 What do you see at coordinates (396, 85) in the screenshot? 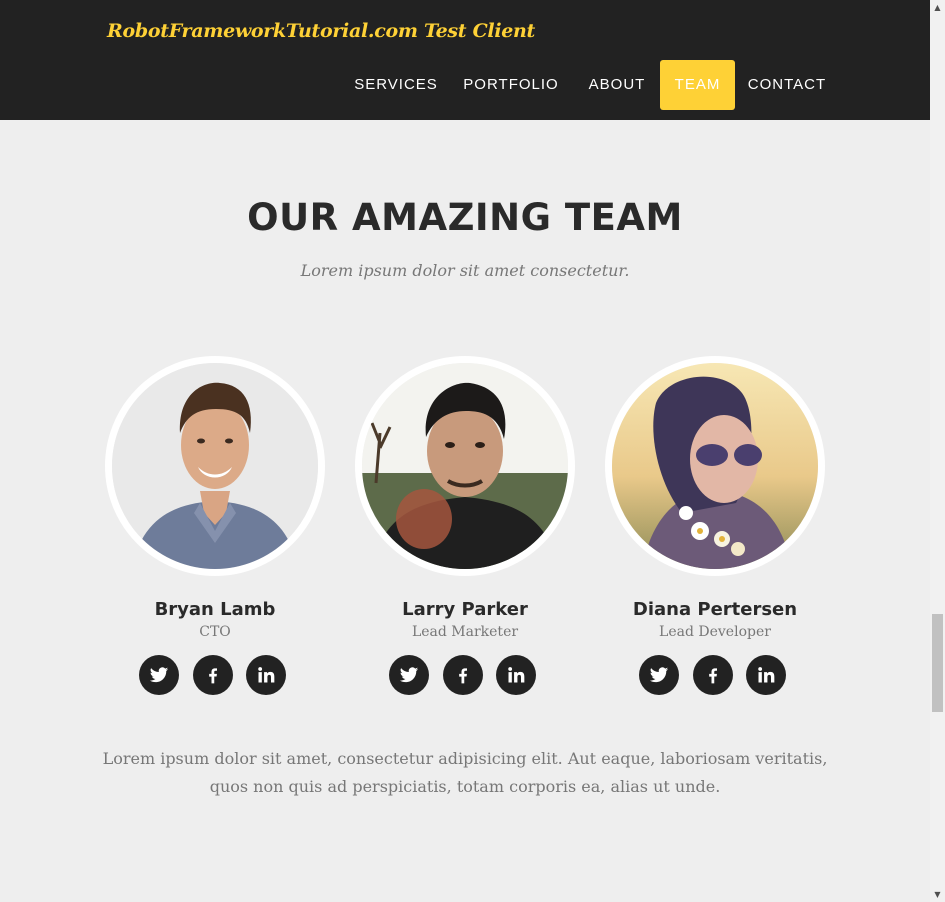
I see `nav-services: SERVICES` at bounding box center [396, 85].